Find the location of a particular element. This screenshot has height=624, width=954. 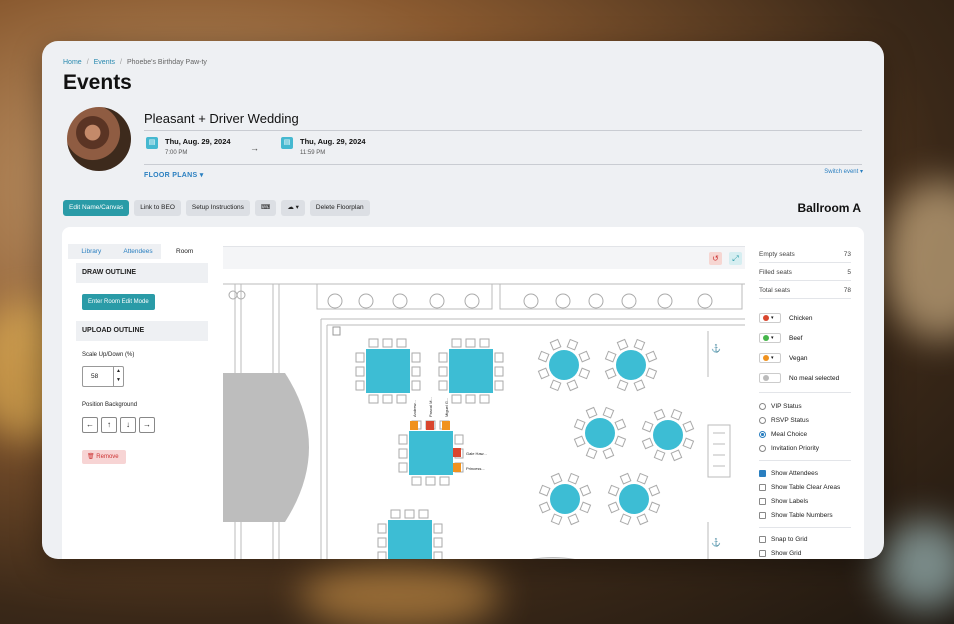

arrow-down-icon: ↓ is located at coordinates (128, 425).